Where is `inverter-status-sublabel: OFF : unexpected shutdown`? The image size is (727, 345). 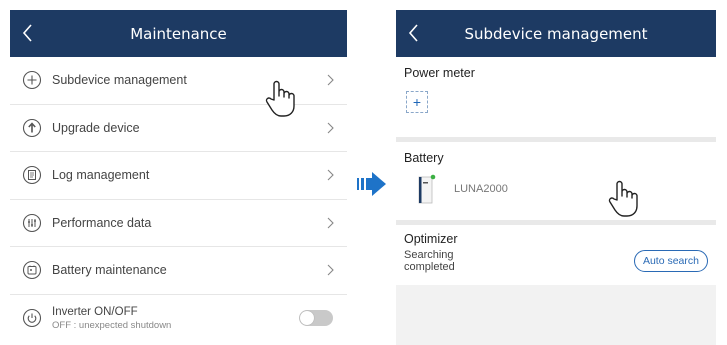
inverter-status-sublabel: OFF : unexpected shutdown is located at coordinates (112, 325).